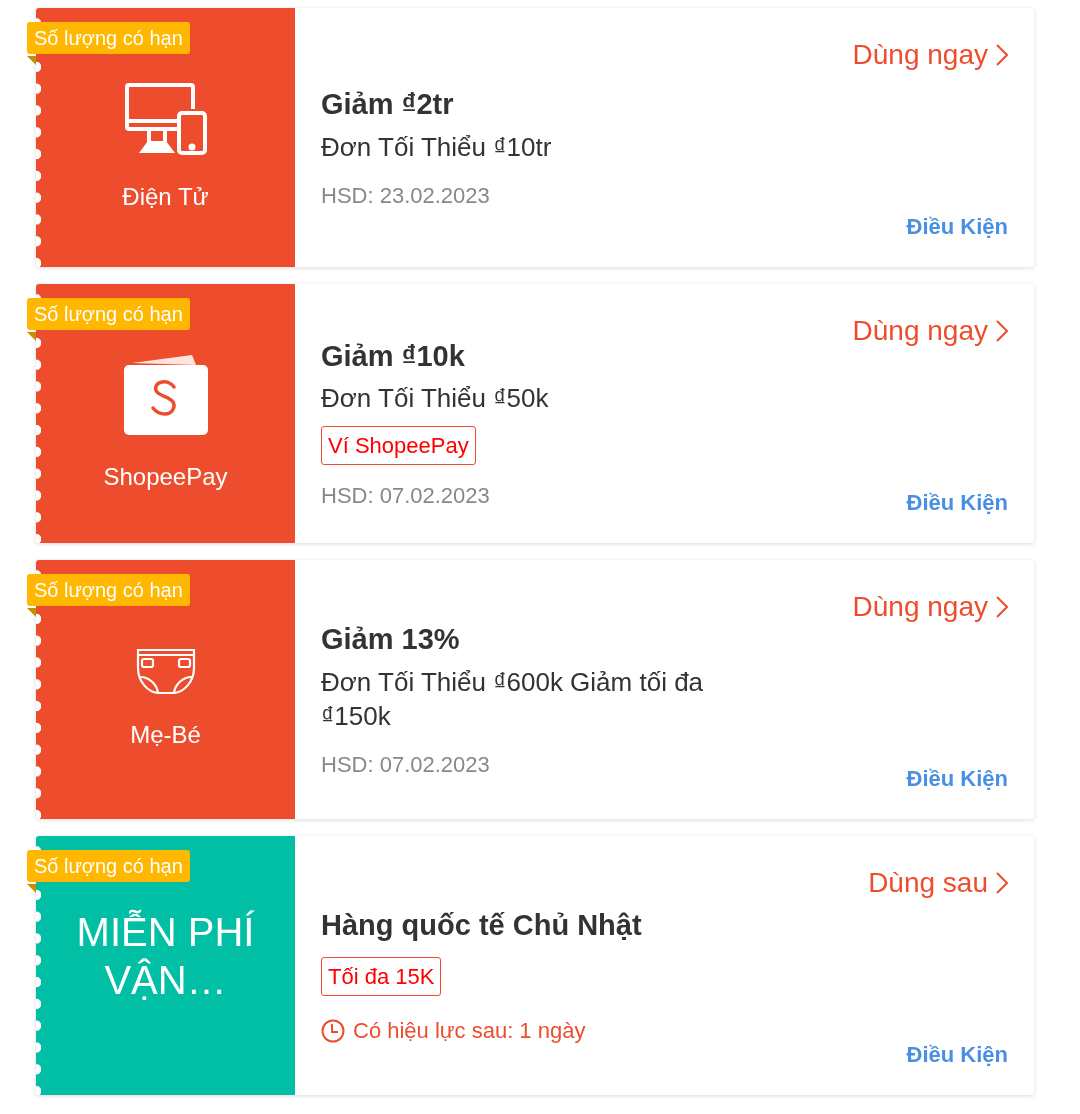  I want to click on devices-icon, so click(165, 118).